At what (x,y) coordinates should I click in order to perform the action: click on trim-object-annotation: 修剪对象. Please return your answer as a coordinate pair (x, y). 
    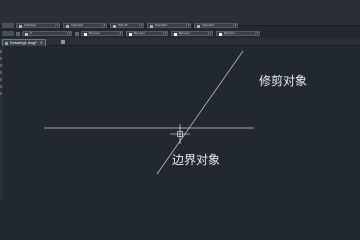
    Looking at the image, I should click on (283, 81).